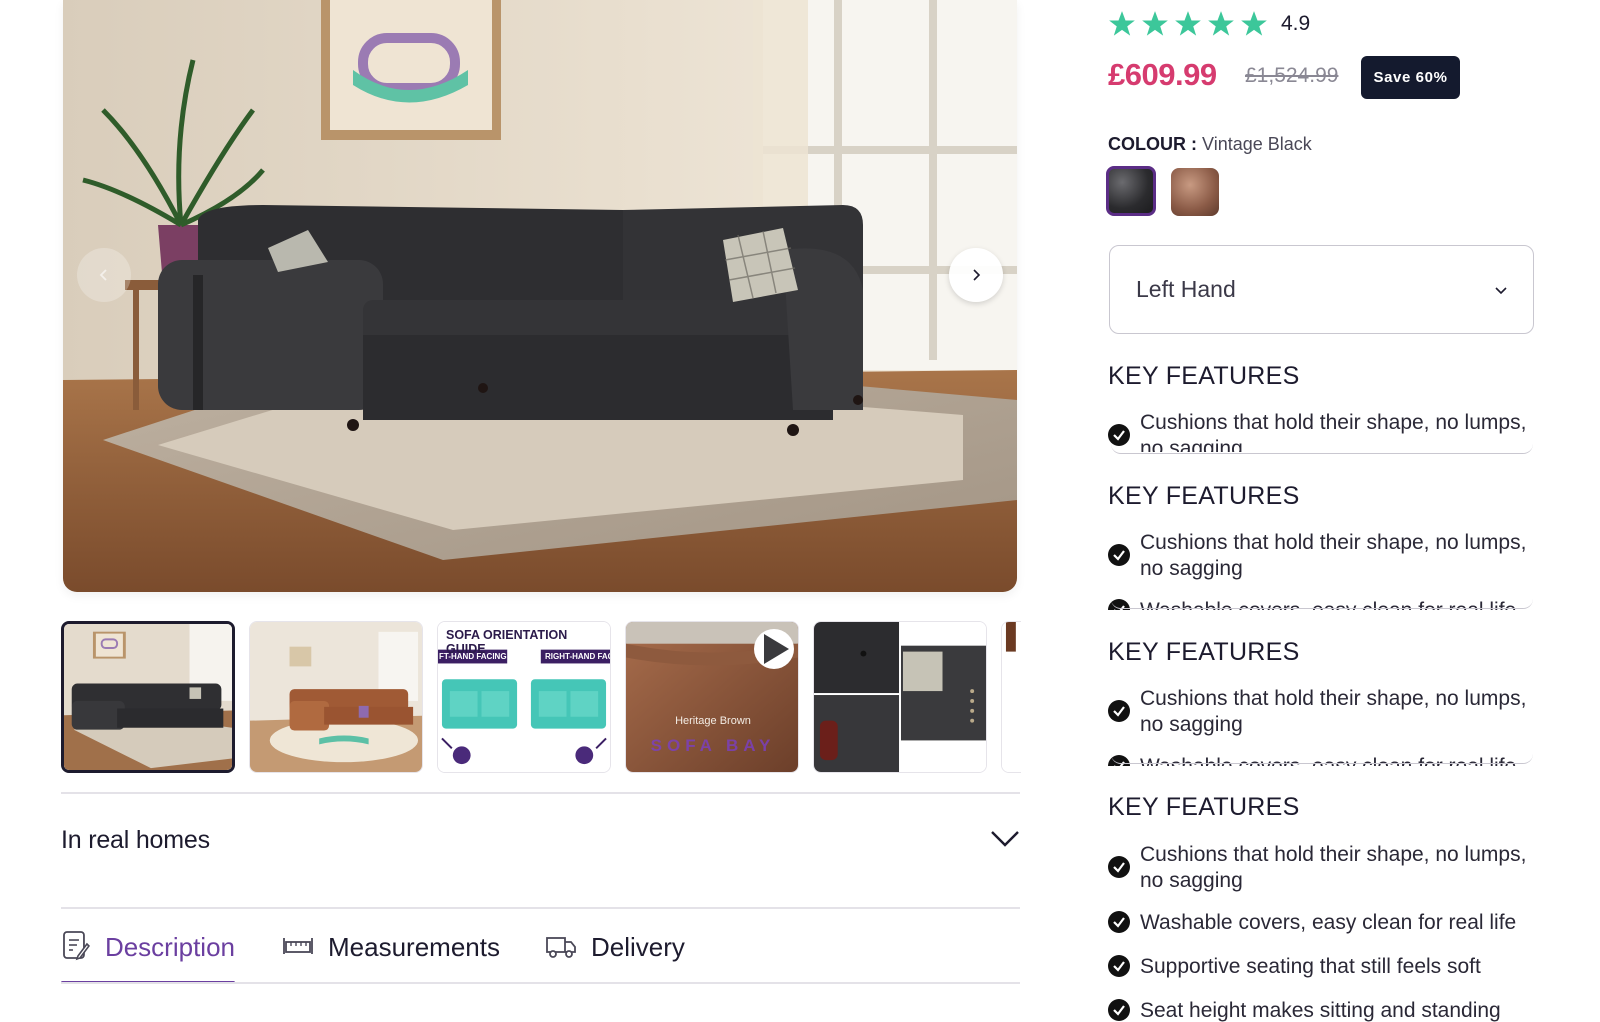 This screenshot has width=1600, height=1022. I want to click on swatch-vintage-black, so click(1131, 191).